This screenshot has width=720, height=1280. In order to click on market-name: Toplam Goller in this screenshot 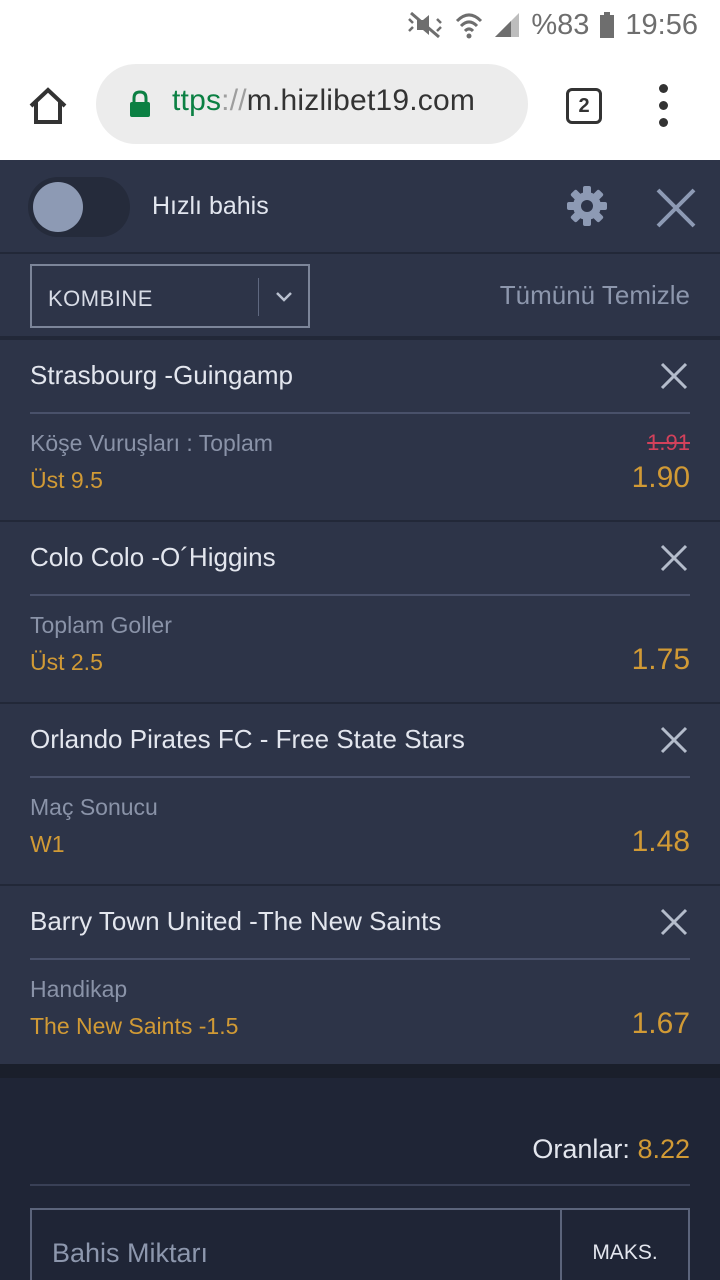, I will do `click(101, 625)`.